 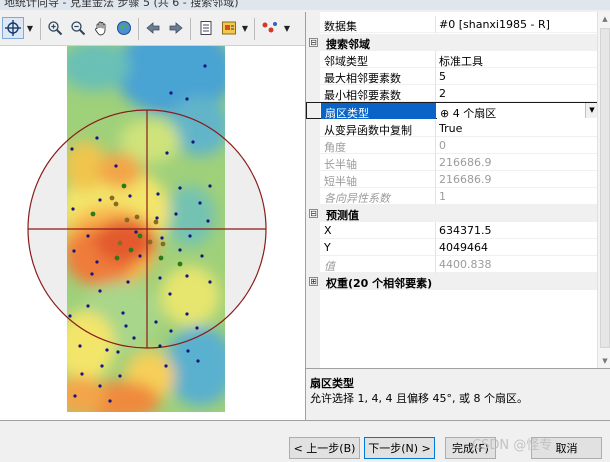 I want to click on window-title: 地统计向导 - 克里金法 步骤 5 (共 6 - 搜索邻域), so click(x=121, y=4).